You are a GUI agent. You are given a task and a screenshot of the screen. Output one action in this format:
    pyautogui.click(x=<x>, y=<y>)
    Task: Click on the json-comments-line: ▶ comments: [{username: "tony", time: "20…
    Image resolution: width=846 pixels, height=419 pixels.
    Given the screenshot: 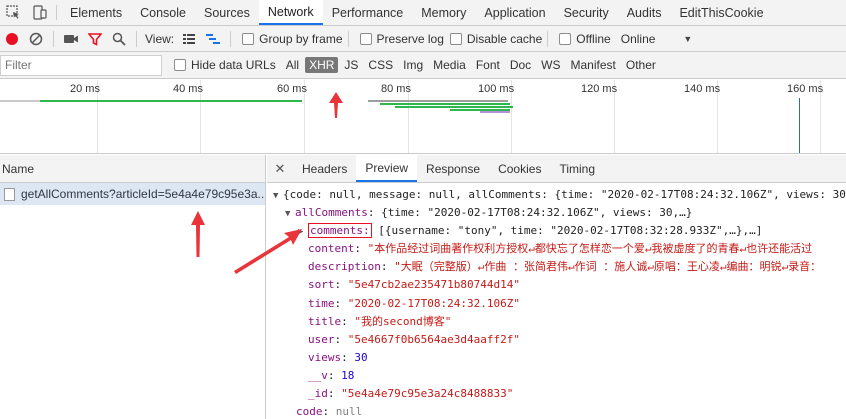 What is the action you would take?
    pyautogui.click(x=556, y=231)
    